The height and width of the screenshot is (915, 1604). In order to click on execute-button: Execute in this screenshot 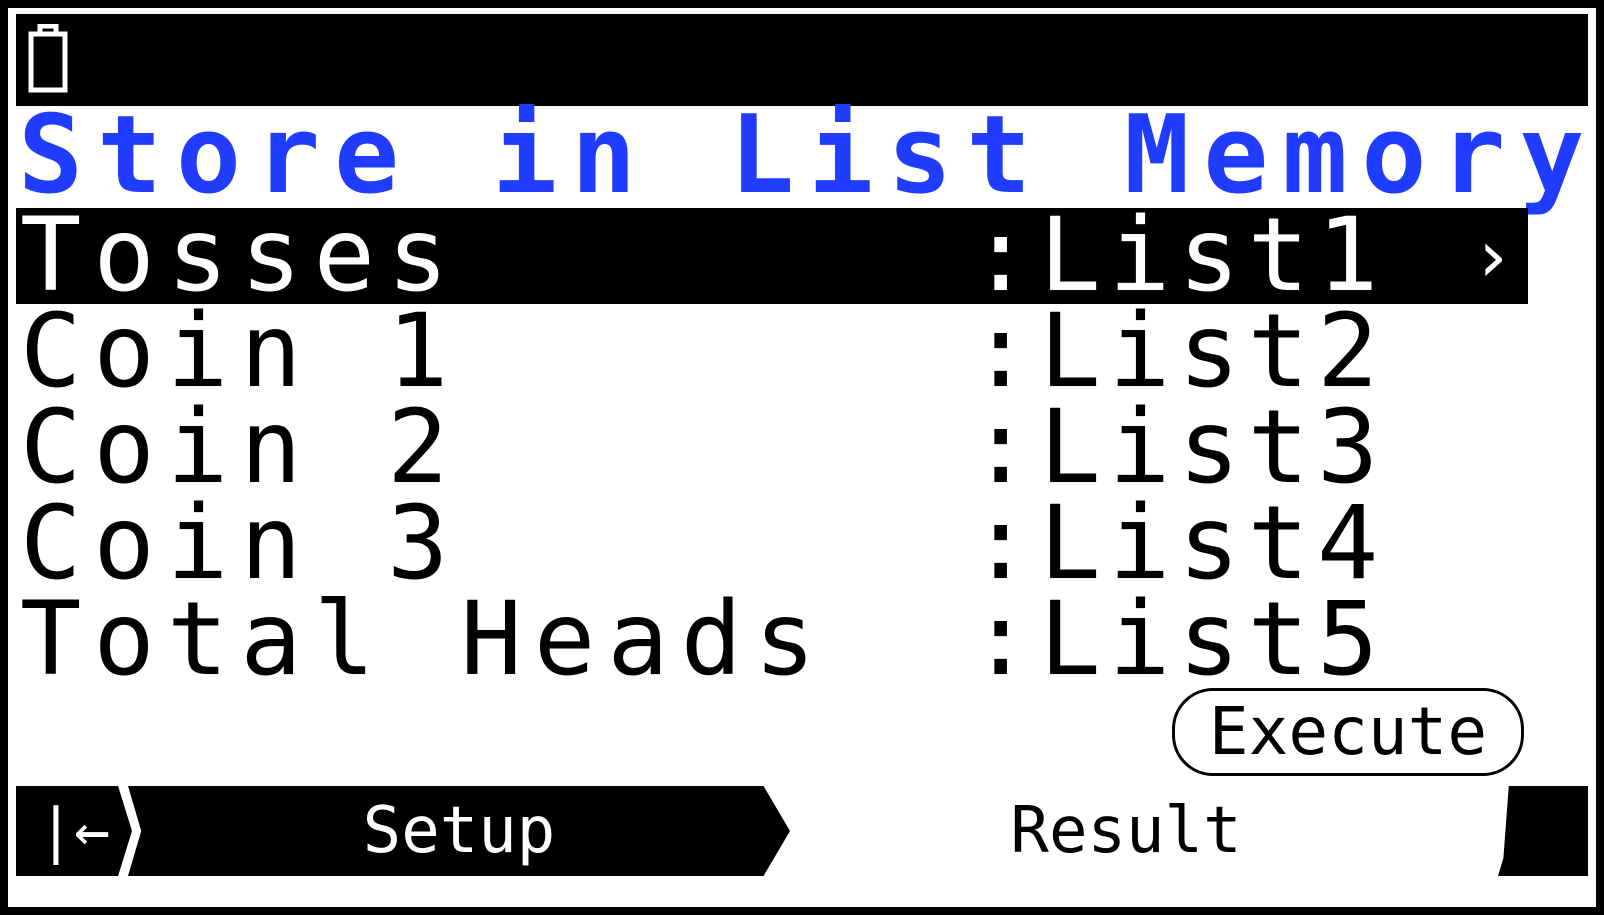, I will do `click(1348, 732)`.